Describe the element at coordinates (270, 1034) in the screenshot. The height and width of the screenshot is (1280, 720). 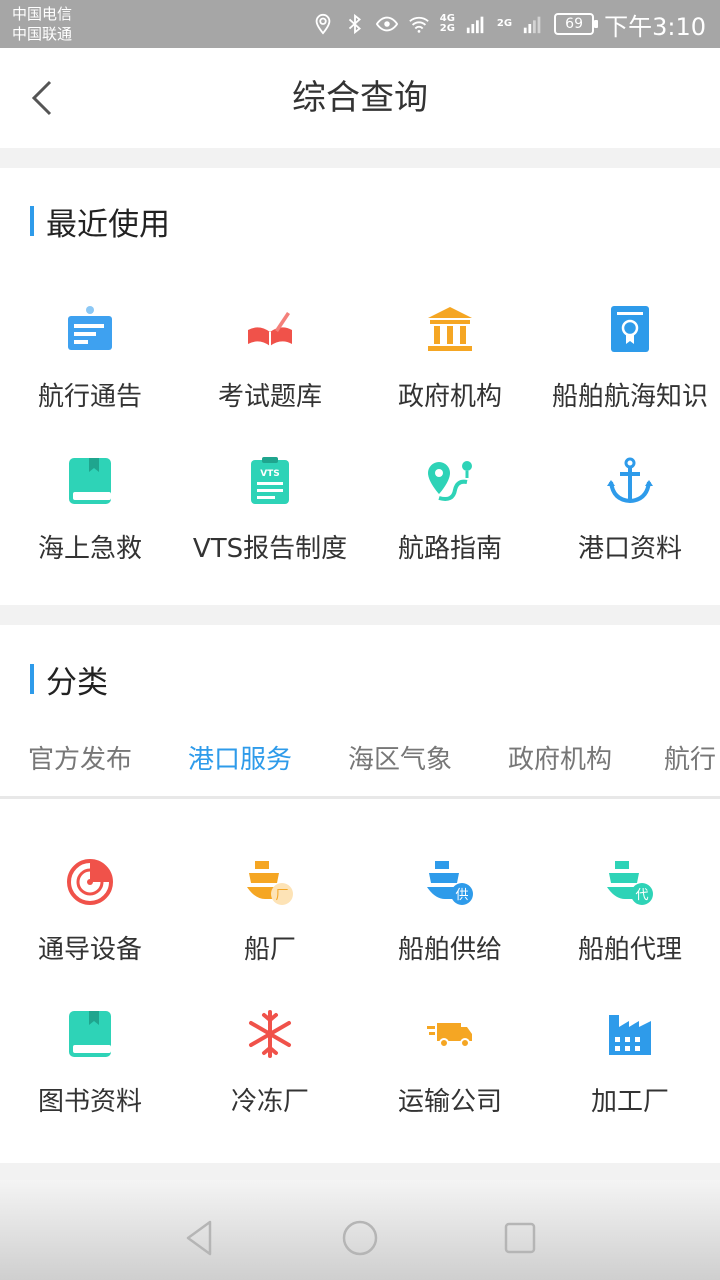
I see `snowflake-icon` at that location.